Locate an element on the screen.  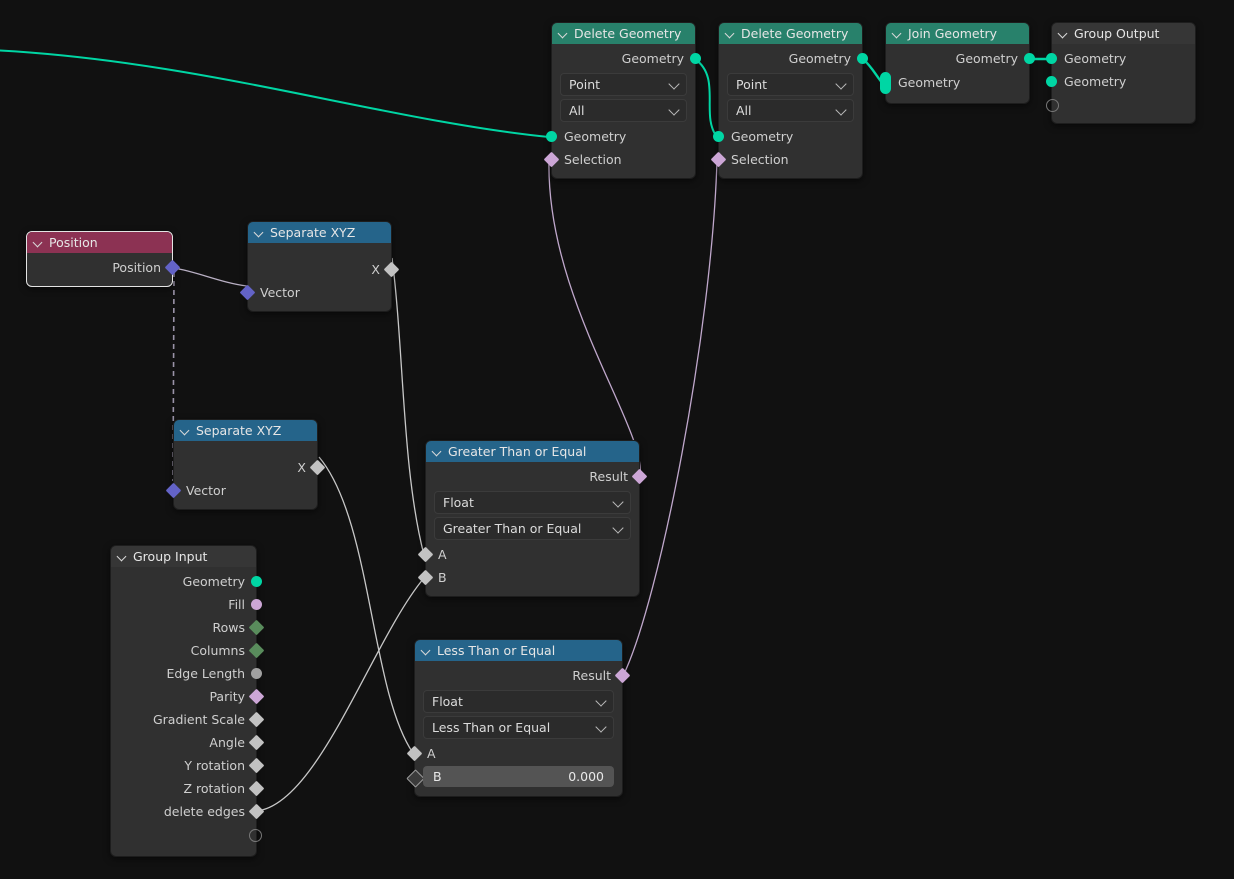
node-header: Greater Than or Equal is located at coordinates (532, 451).